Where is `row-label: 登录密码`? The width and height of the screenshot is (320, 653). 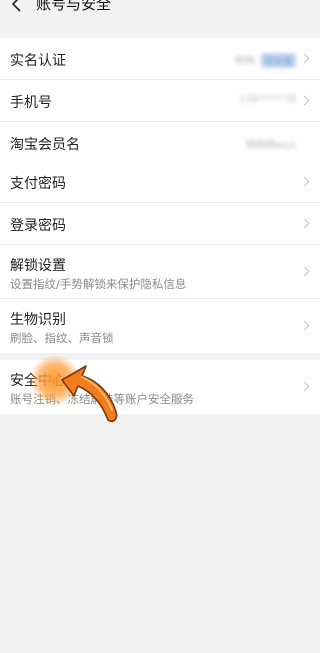 row-label: 登录密码 is located at coordinates (38, 226).